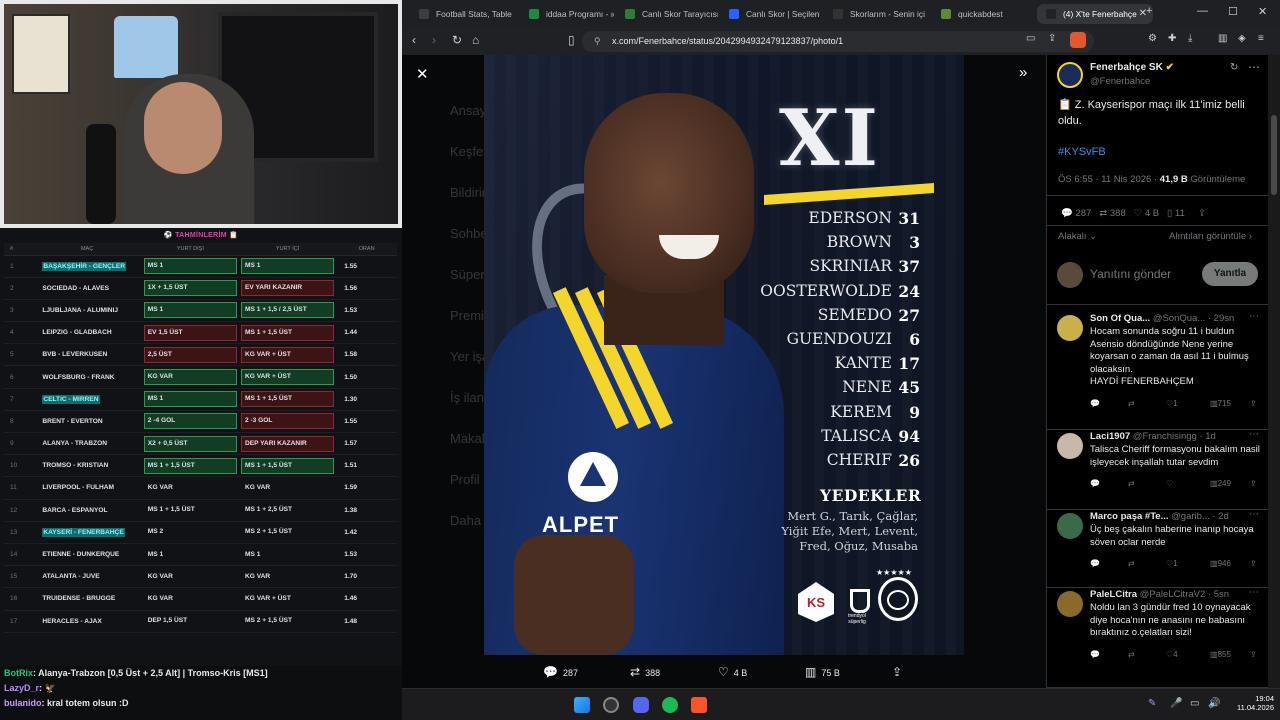 The height and width of the screenshot is (720, 1280). Describe the element at coordinates (1152, 38) in the screenshot. I see `extension-icon: ⚙` at that location.